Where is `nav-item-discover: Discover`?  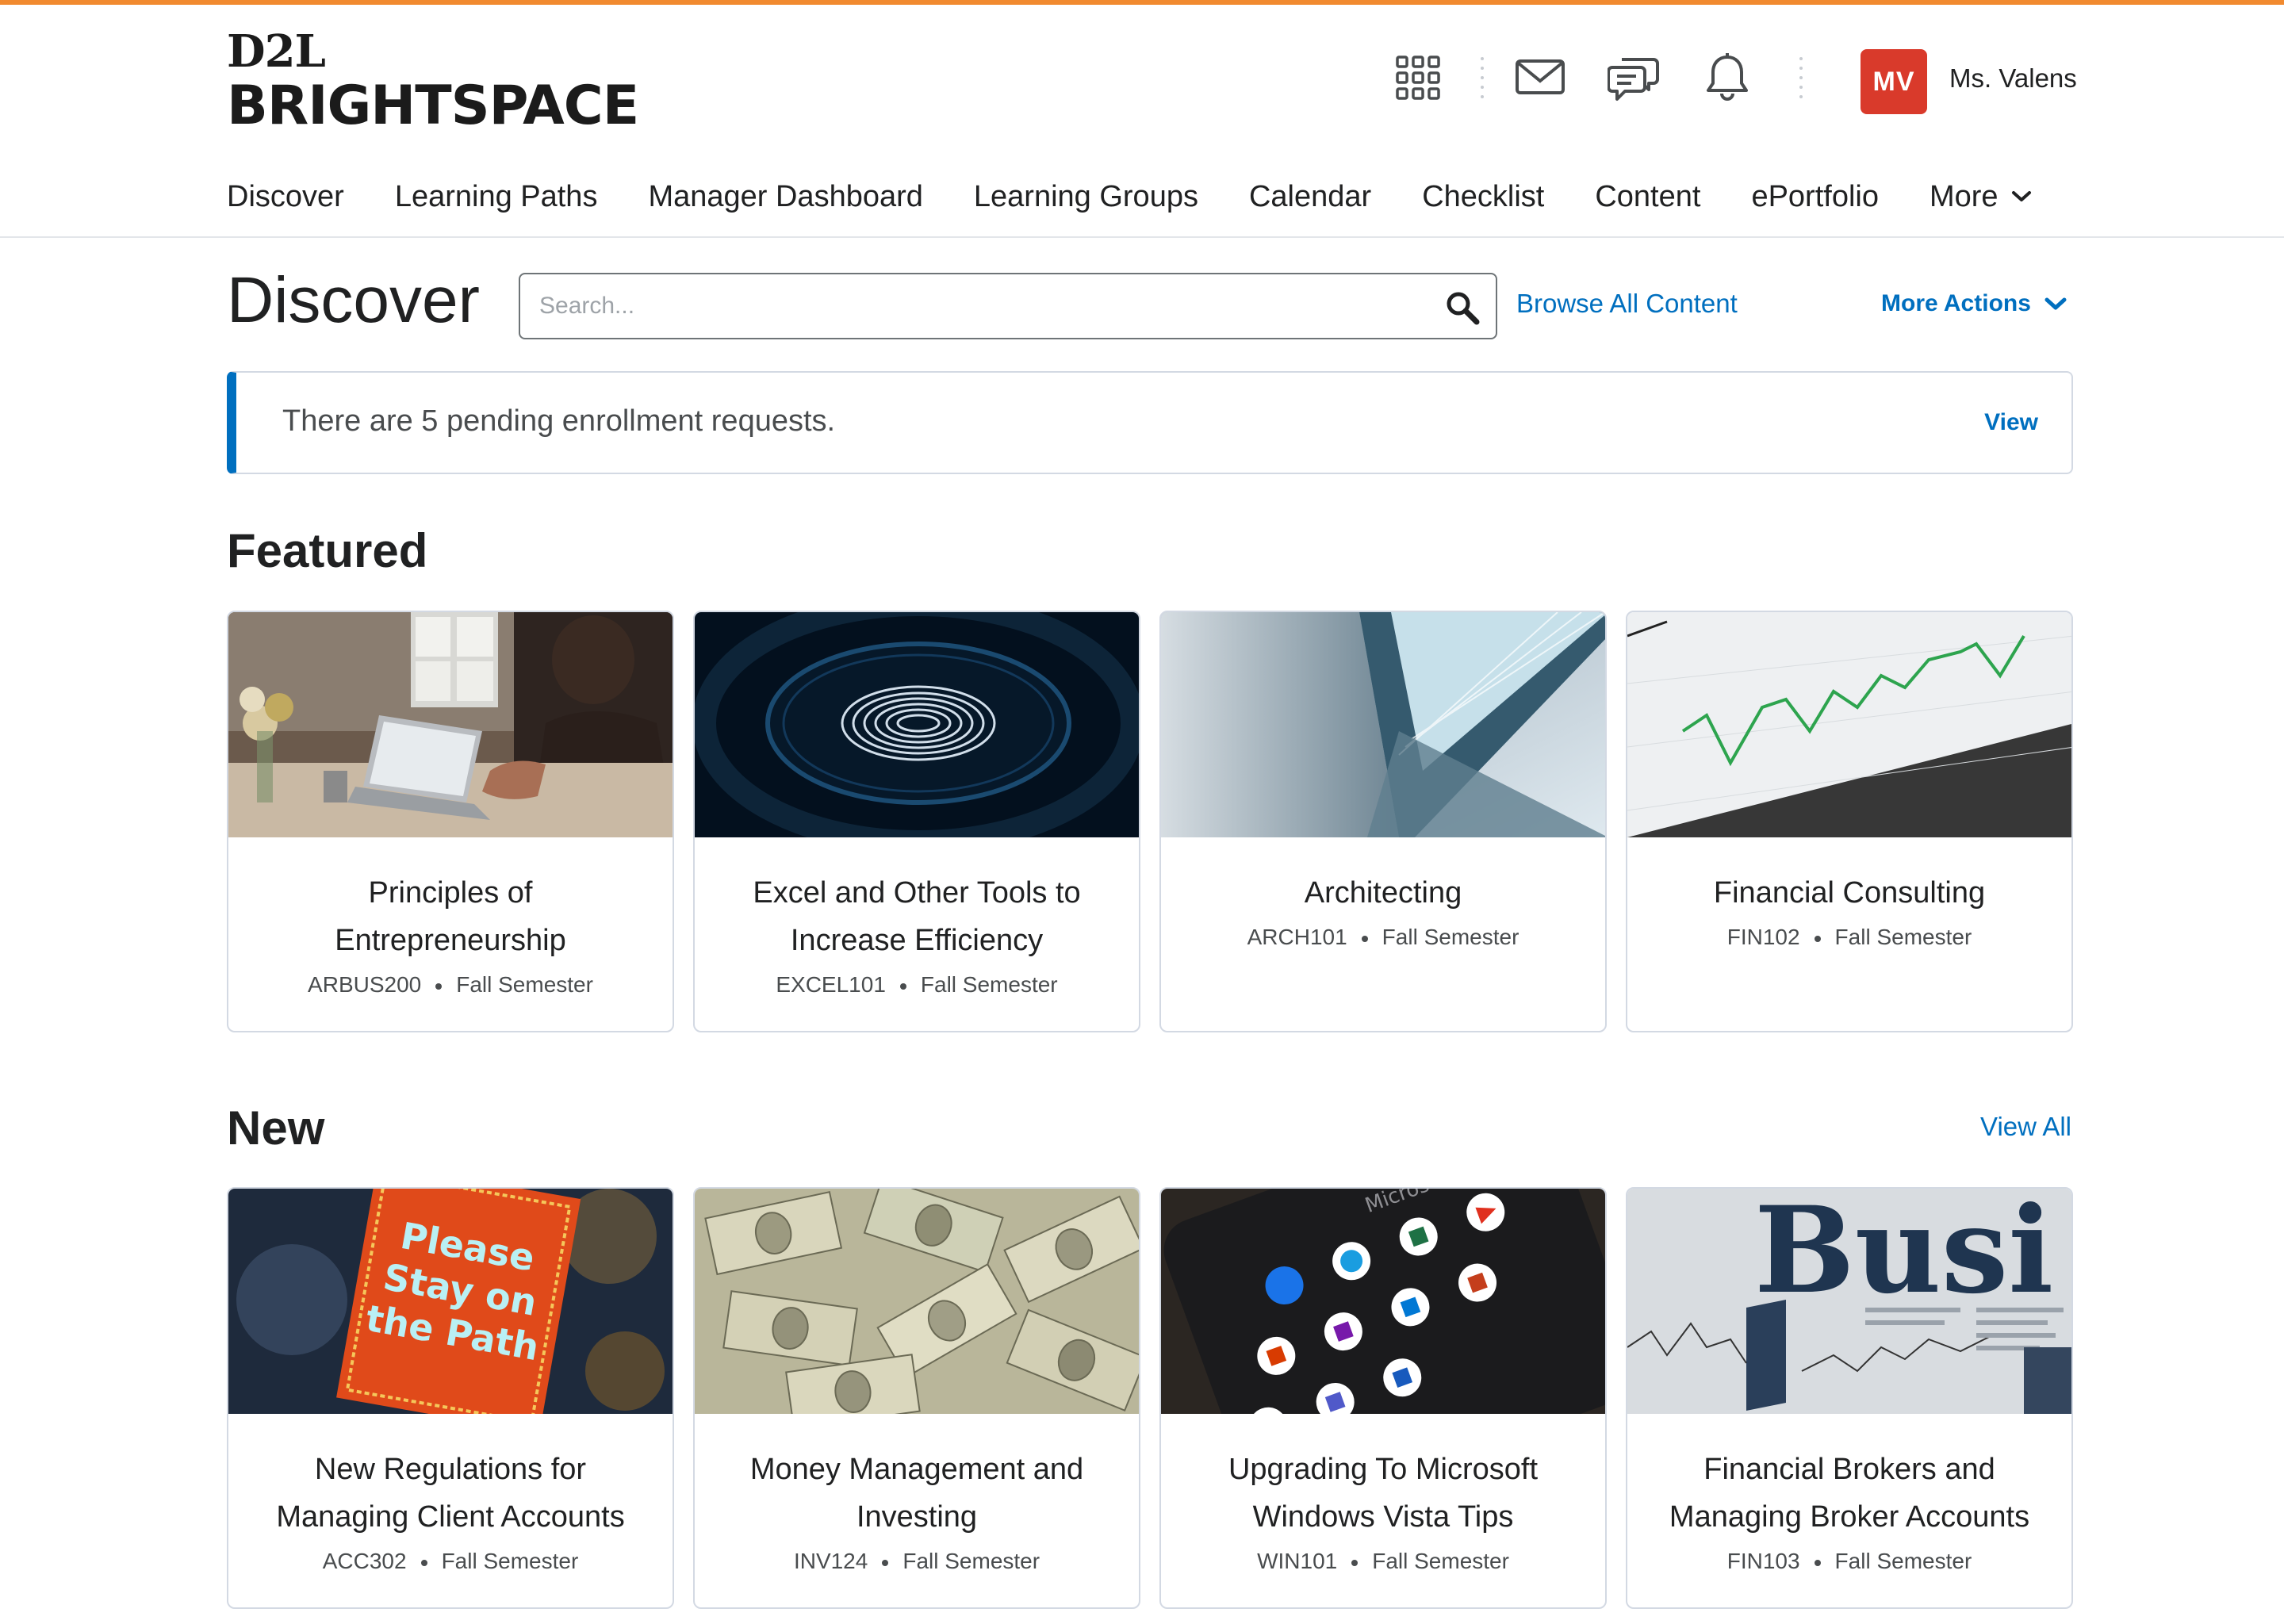
nav-item-discover: Discover is located at coordinates (285, 197).